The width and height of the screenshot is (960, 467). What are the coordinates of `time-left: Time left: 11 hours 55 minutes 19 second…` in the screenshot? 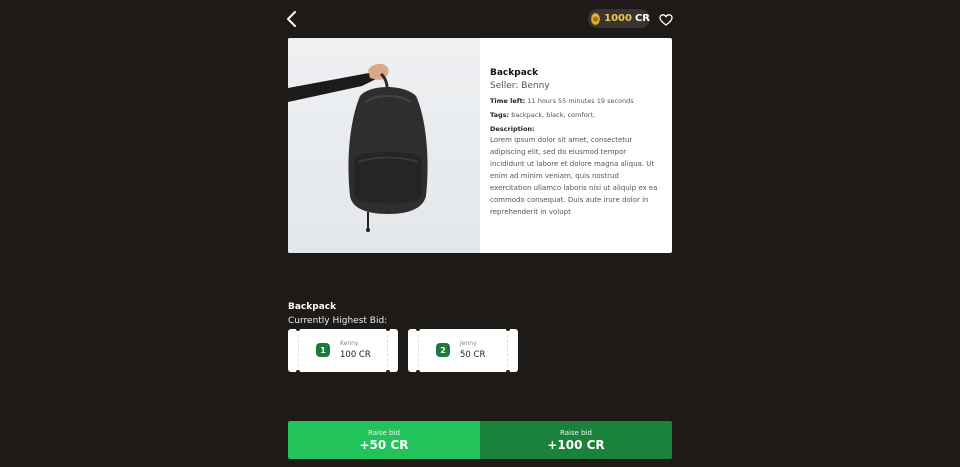 It's located at (576, 101).